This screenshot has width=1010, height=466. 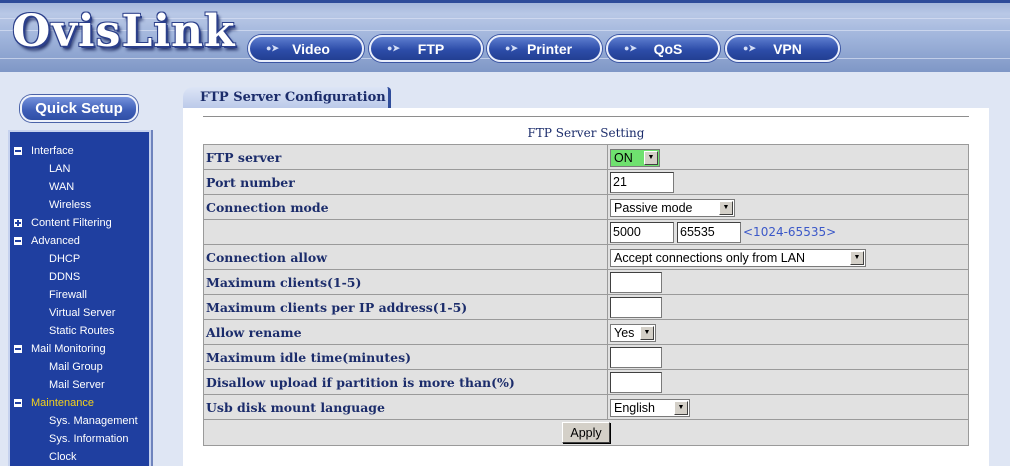 What do you see at coordinates (405, 157) in the screenshot?
I see `ftp-server-label: FTP server` at bounding box center [405, 157].